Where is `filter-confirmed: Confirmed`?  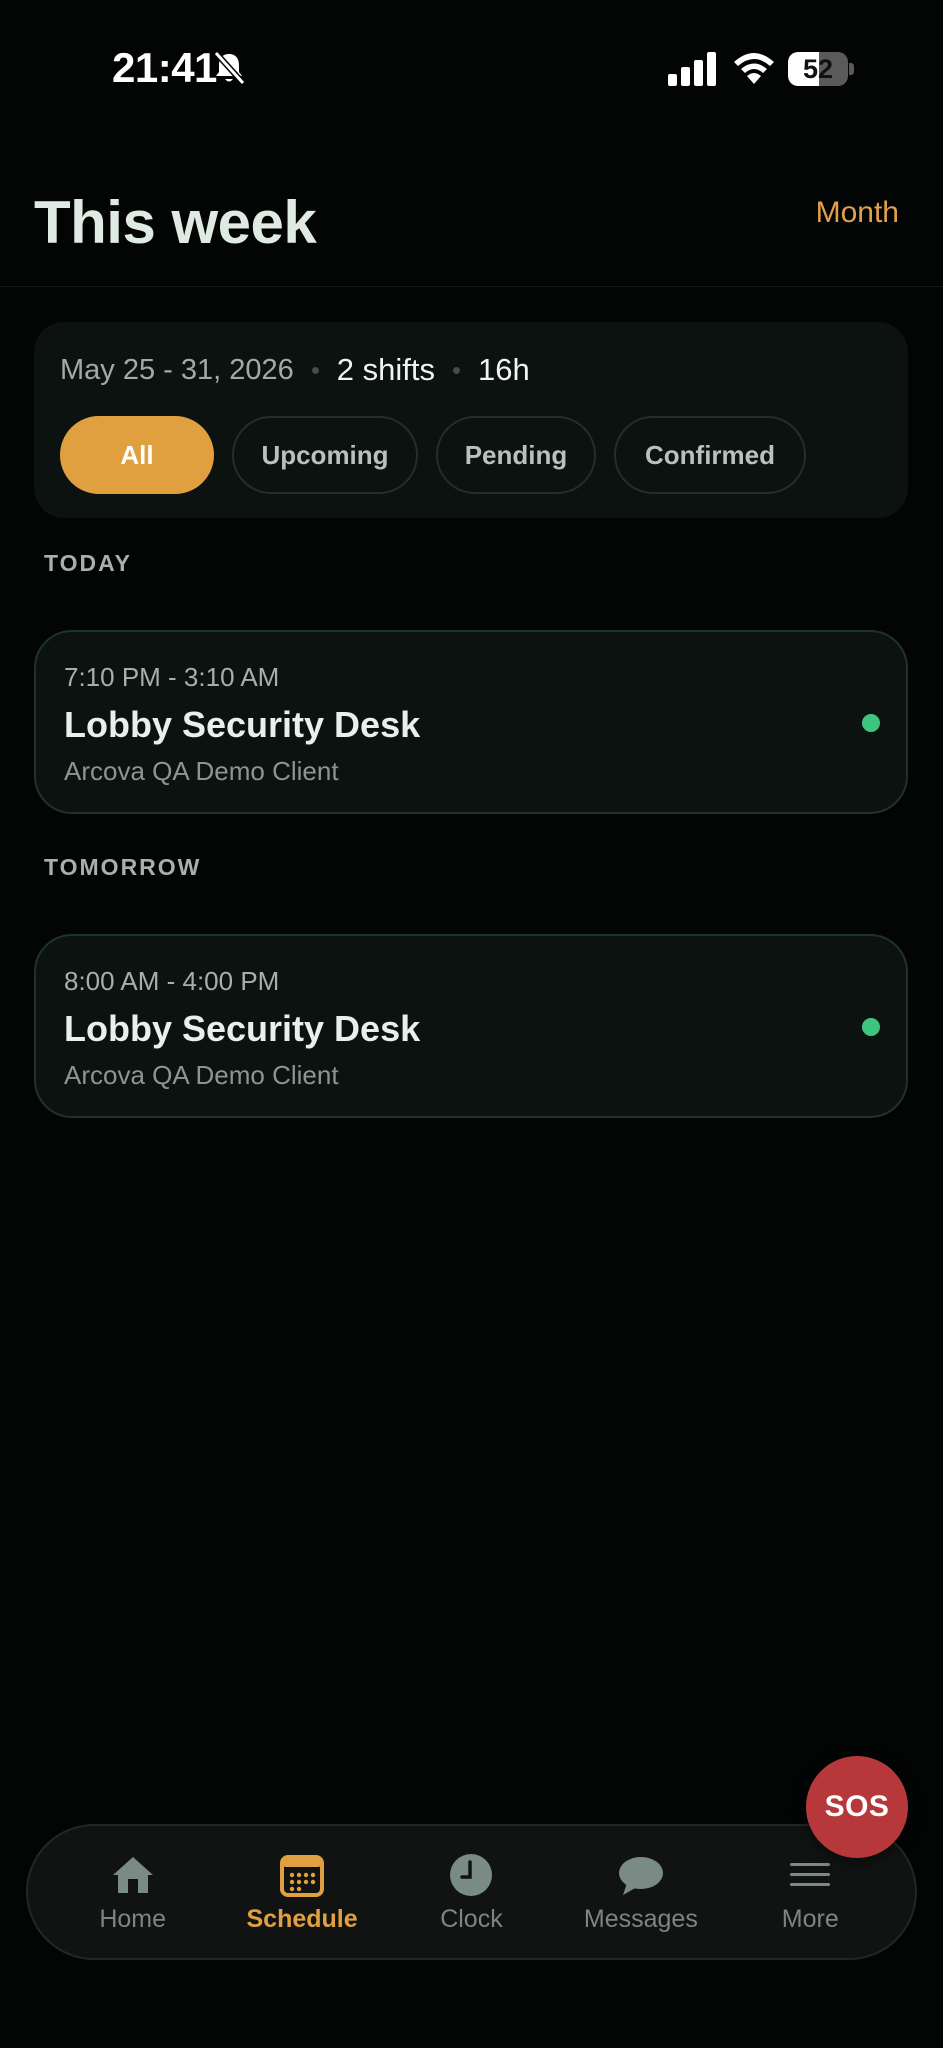
filter-confirmed: Confirmed is located at coordinates (710, 455).